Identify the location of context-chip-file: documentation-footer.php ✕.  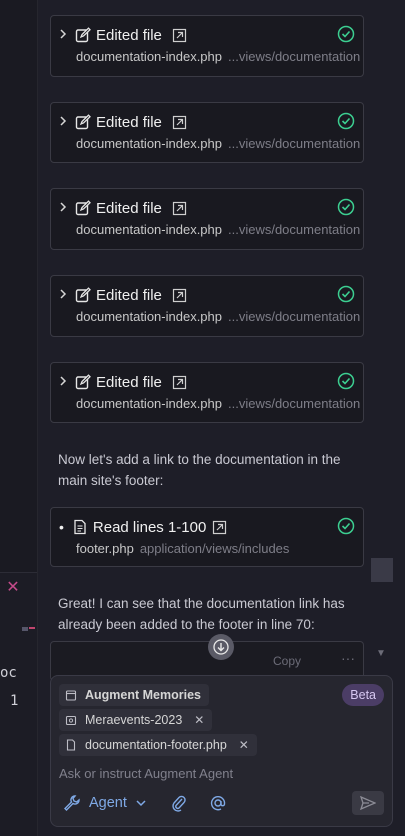
(158, 745).